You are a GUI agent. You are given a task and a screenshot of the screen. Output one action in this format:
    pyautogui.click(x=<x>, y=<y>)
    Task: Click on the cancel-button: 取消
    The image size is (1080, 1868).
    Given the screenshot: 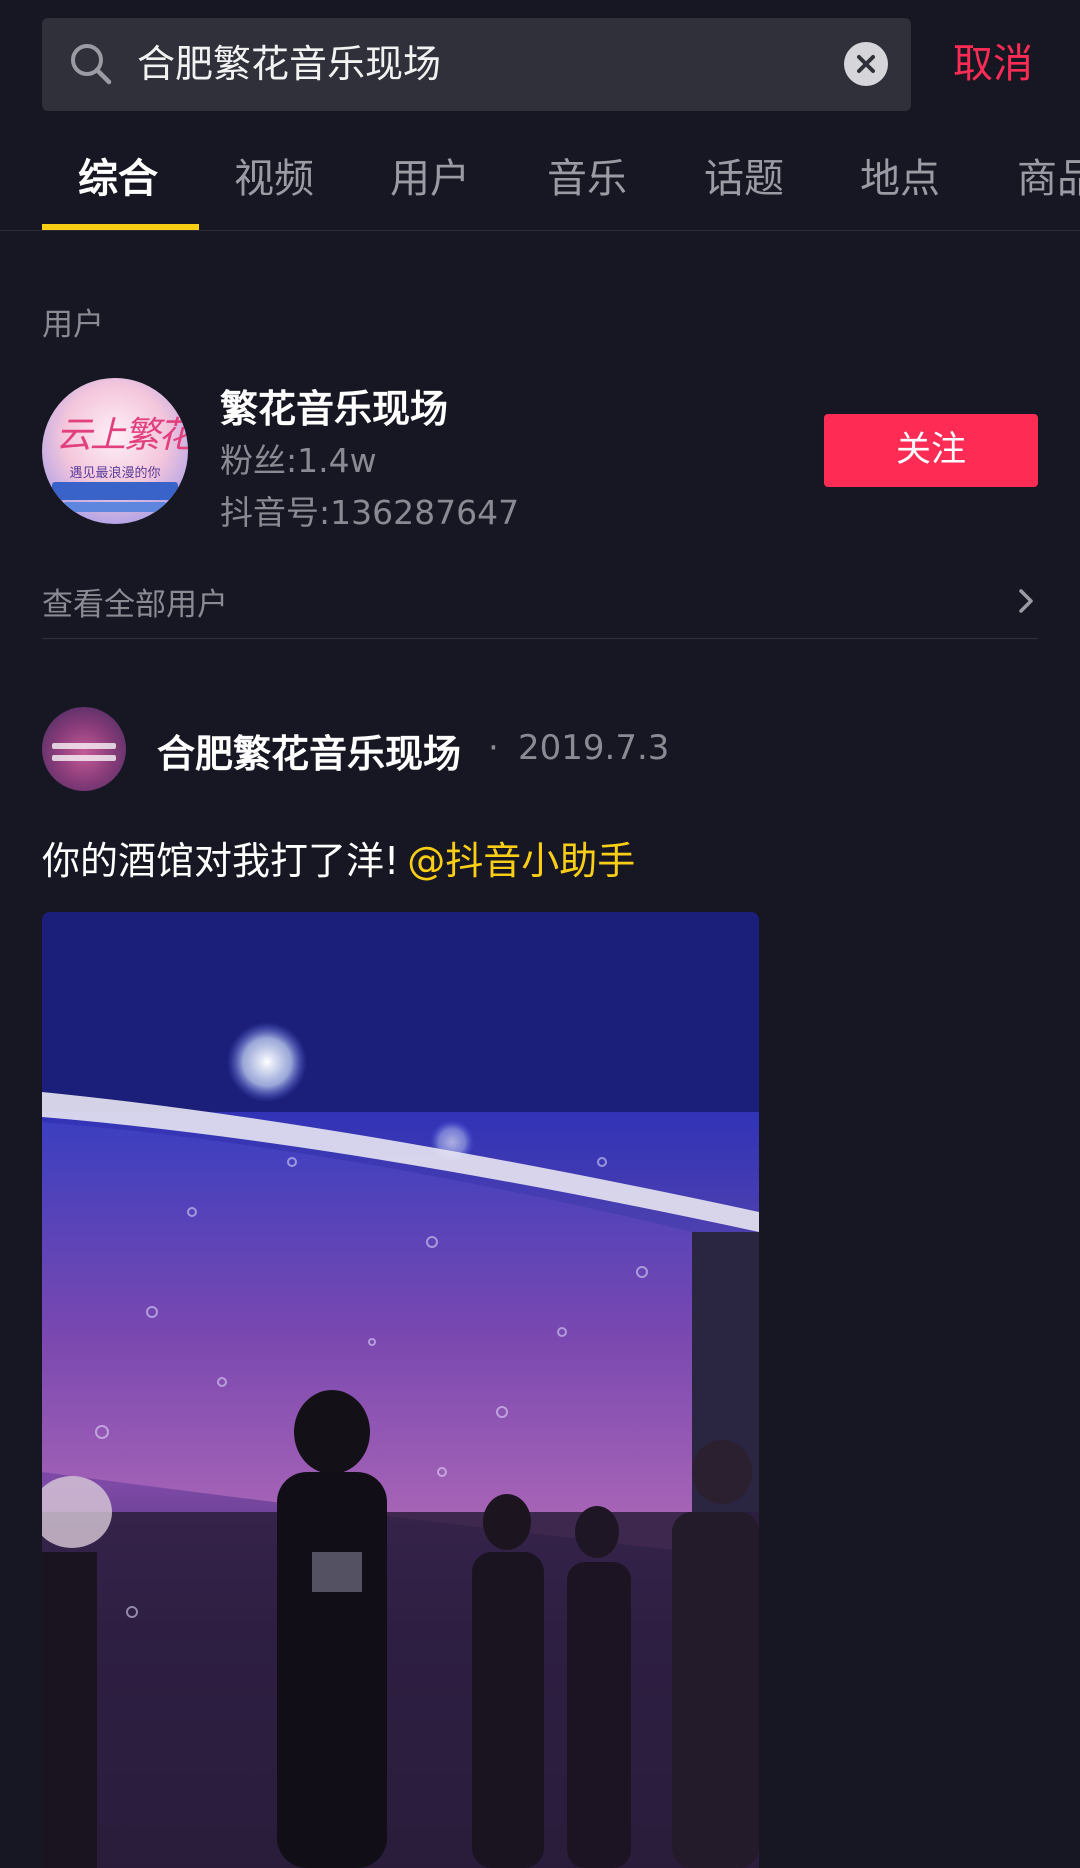 What is the action you would take?
    pyautogui.click(x=993, y=64)
    